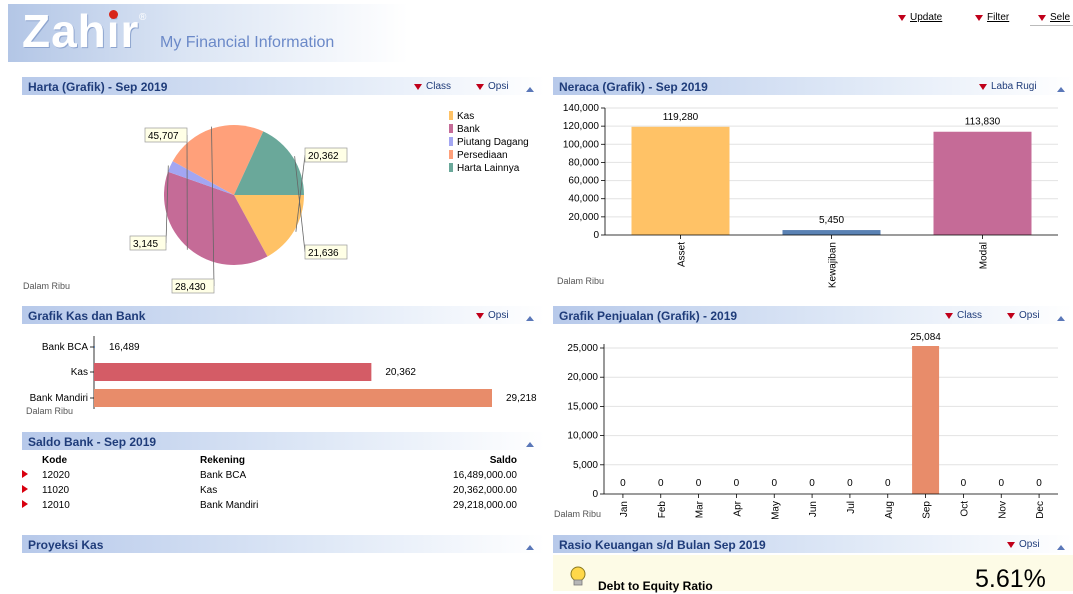 The image size is (1073, 594). Describe the element at coordinates (1029, 315) in the screenshot. I see `penjualan-opsi-label: Opsi` at that location.